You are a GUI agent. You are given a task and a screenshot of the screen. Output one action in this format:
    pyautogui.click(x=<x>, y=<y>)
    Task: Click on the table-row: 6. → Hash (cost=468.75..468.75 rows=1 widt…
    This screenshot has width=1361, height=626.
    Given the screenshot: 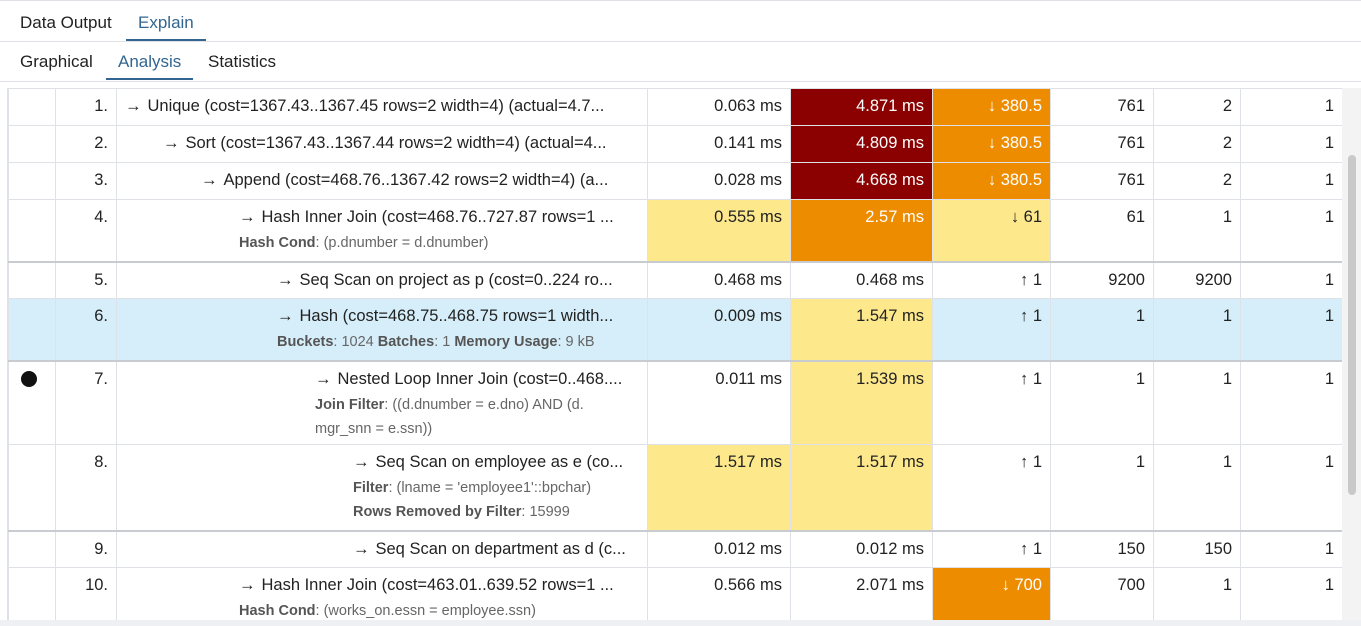 What is the action you would take?
    pyautogui.click(x=675, y=329)
    